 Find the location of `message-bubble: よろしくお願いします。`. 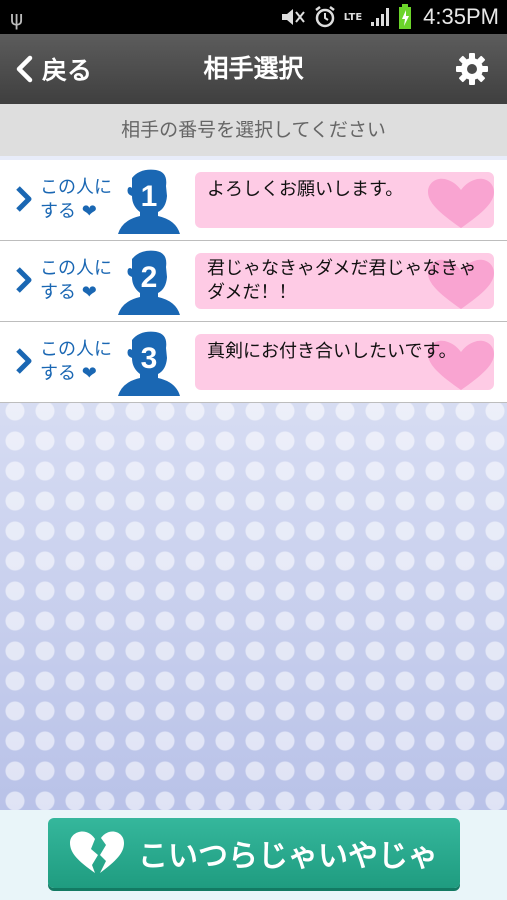

message-bubble: よろしくお願いします。 is located at coordinates (344, 200).